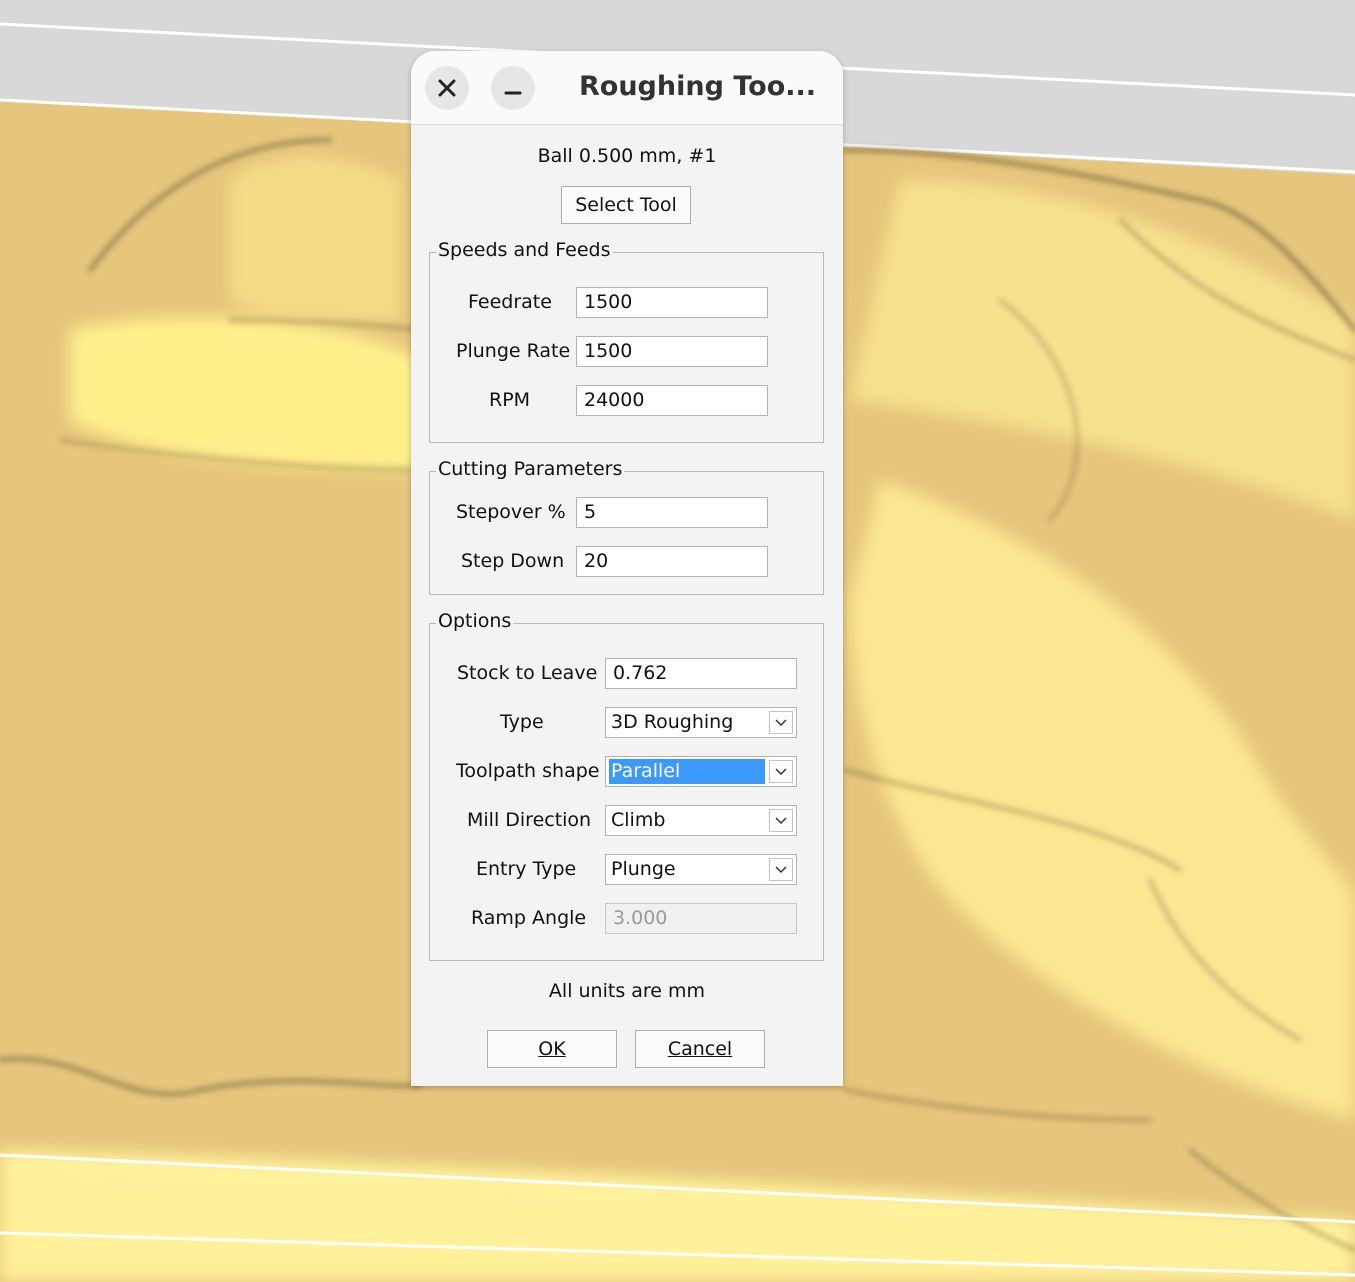  What do you see at coordinates (475, 621) in the screenshot?
I see `group-title: Options` at bounding box center [475, 621].